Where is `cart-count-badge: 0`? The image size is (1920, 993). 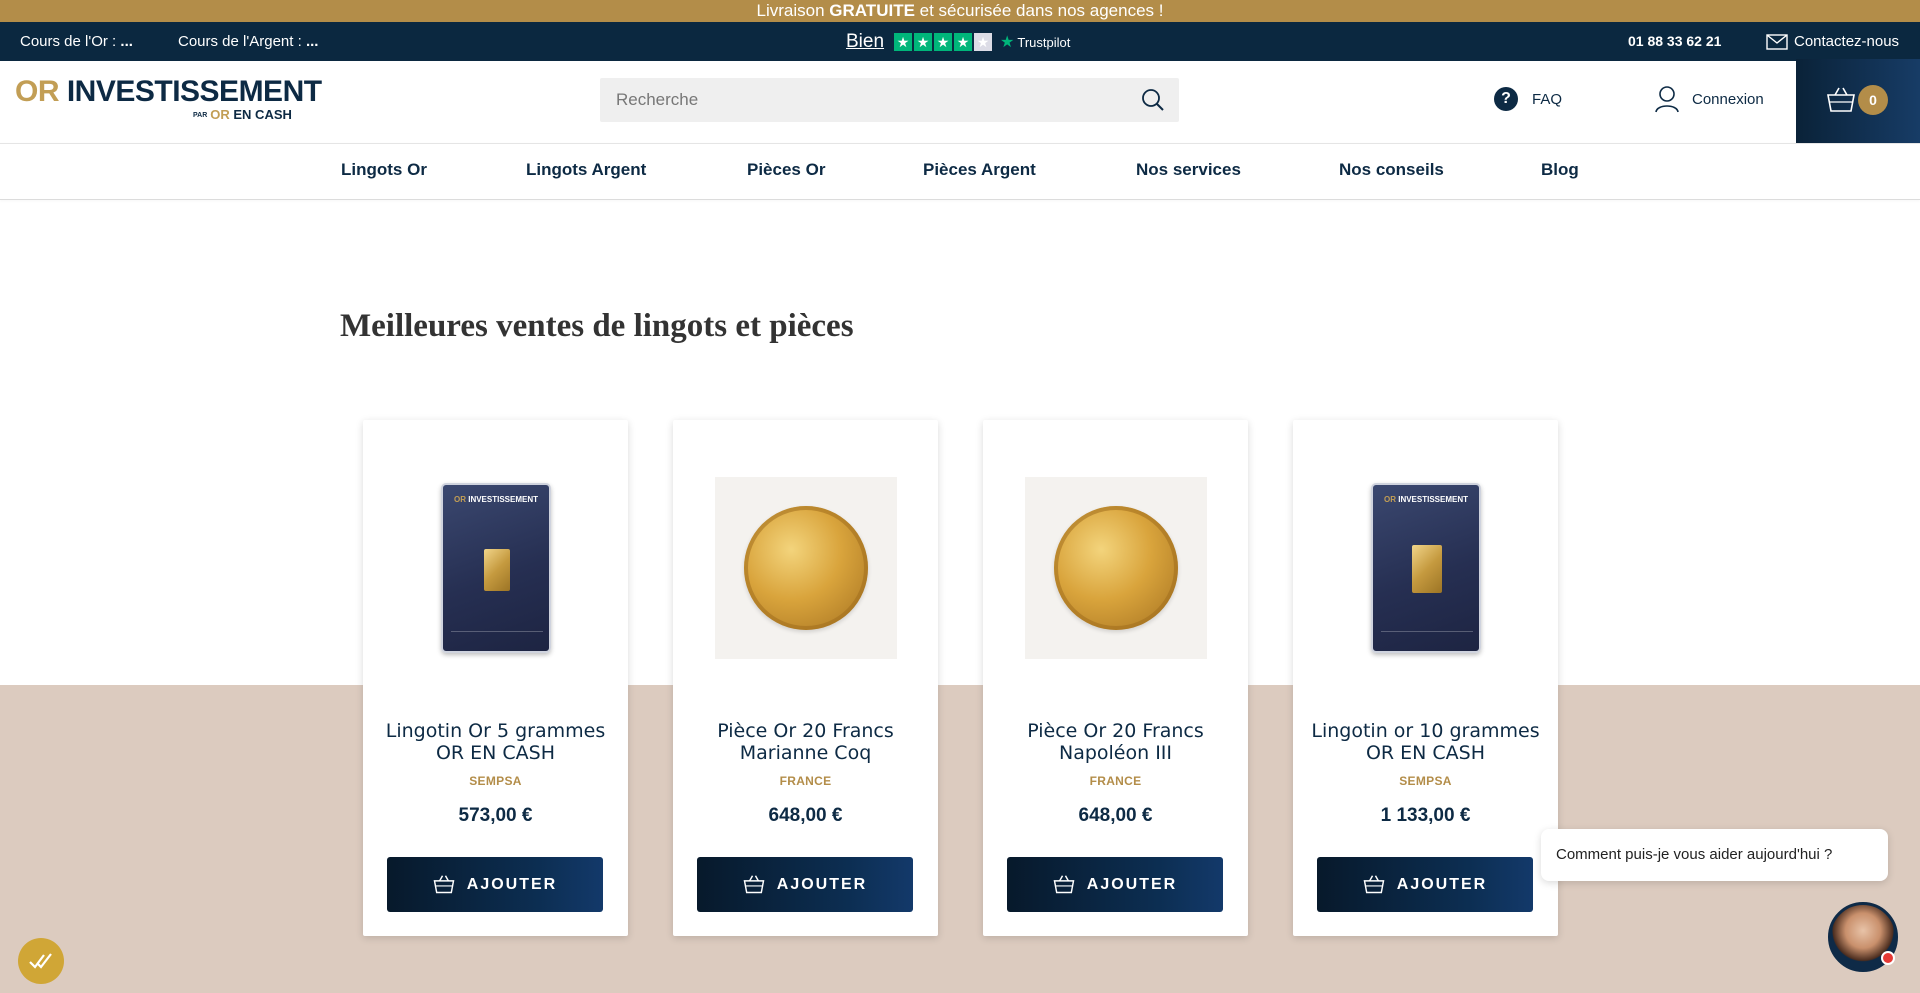 cart-count-badge: 0 is located at coordinates (1873, 100).